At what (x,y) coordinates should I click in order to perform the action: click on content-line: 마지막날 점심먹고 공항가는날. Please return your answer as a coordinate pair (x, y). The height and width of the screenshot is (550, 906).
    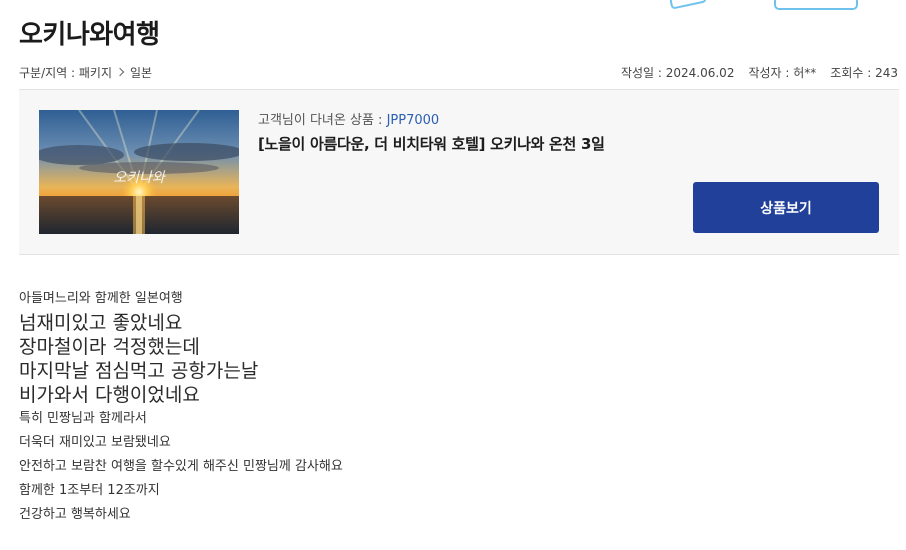
    Looking at the image, I should click on (139, 371).